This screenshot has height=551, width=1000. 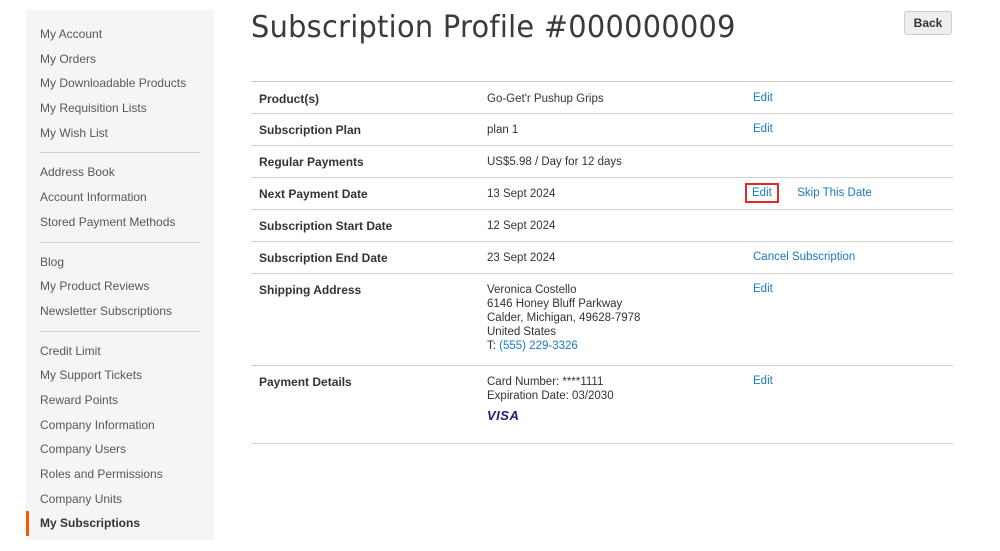 What do you see at coordinates (538, 346) in the screenshot?
I see `phone-link: (555) 229-3326` at bounding box center [538, 346].